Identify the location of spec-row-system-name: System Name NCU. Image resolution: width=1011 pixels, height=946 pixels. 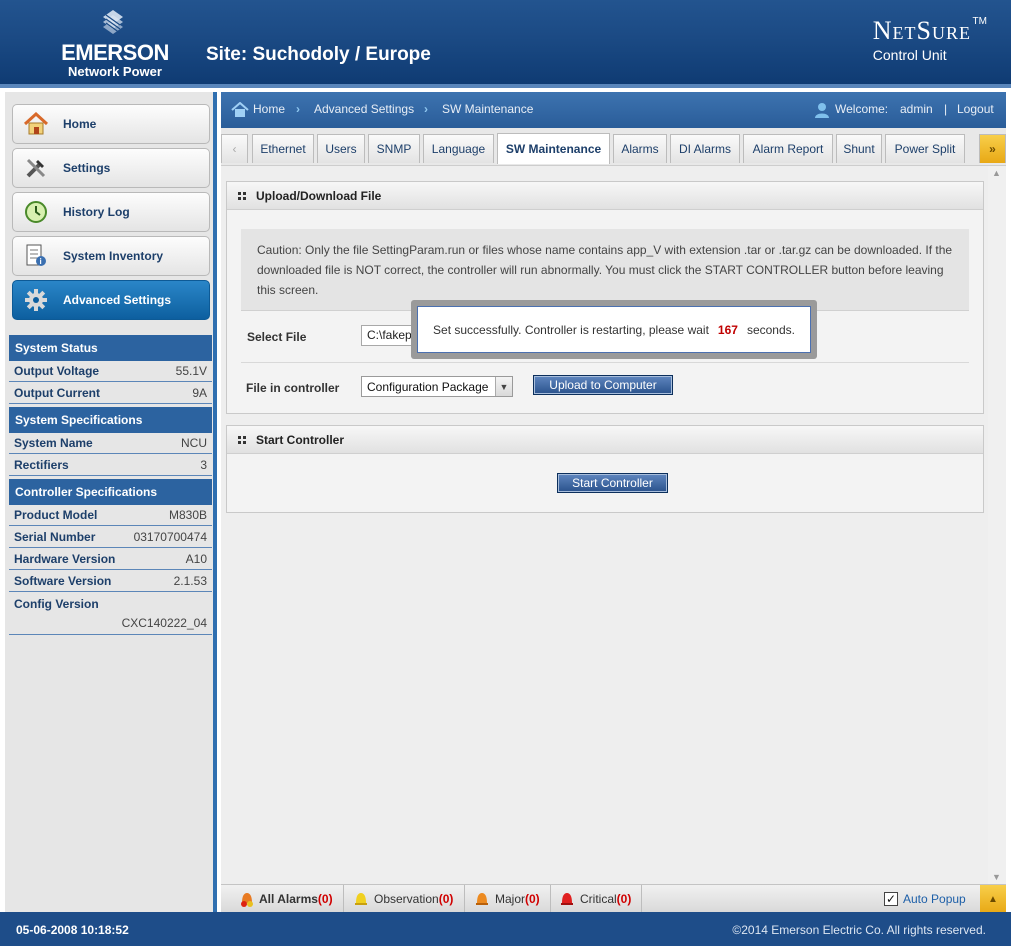
(110, 443).